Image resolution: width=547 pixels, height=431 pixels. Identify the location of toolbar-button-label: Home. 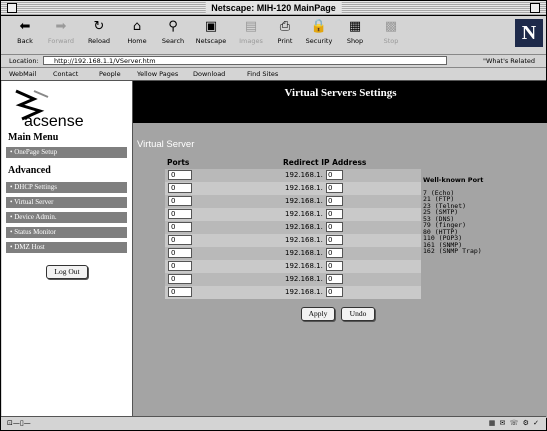
(137, 41).